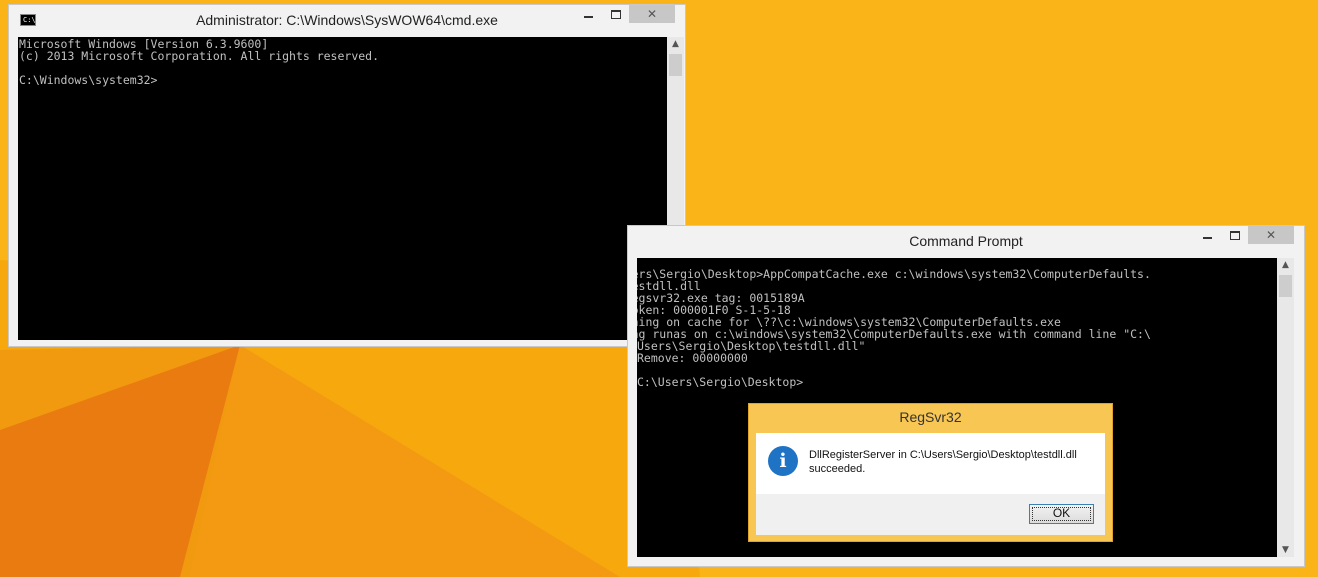  What do you see at coordinates (966, 242) in the screenshot?
I see `command-prompt-titlebar: Command Prompt ✕` at bounding box center [966, 242].